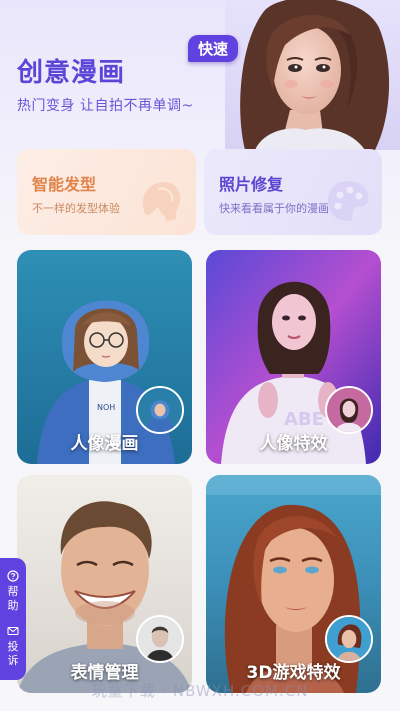 The height and width of the screenshot is (711, 400). I want to click on mail-icon, so click(13, 631).